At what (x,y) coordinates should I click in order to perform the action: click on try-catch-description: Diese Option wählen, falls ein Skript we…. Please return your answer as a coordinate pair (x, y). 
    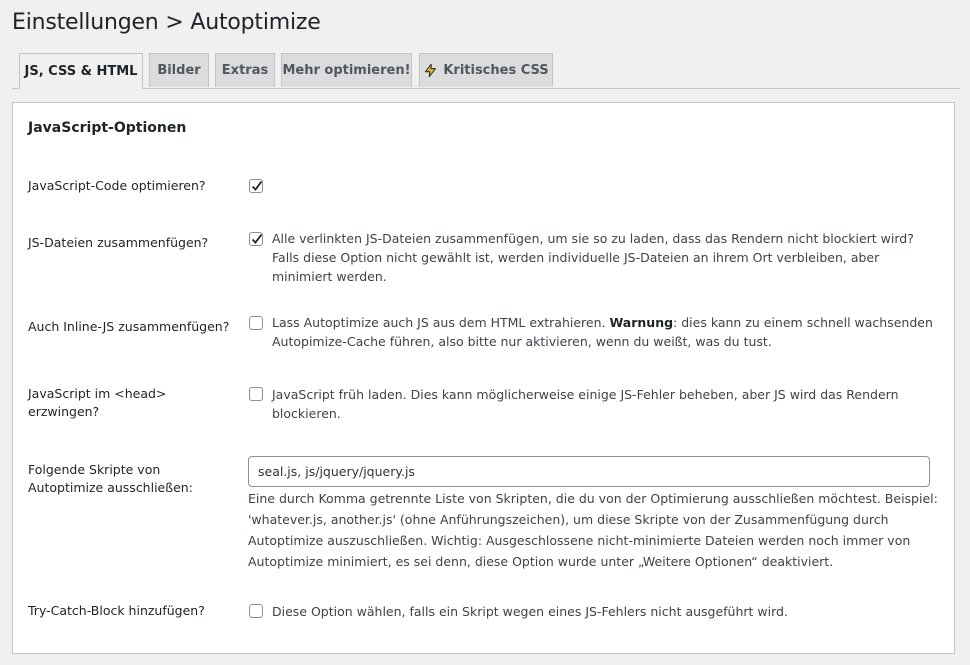
    Looking at the image, I should click on (530, 611).